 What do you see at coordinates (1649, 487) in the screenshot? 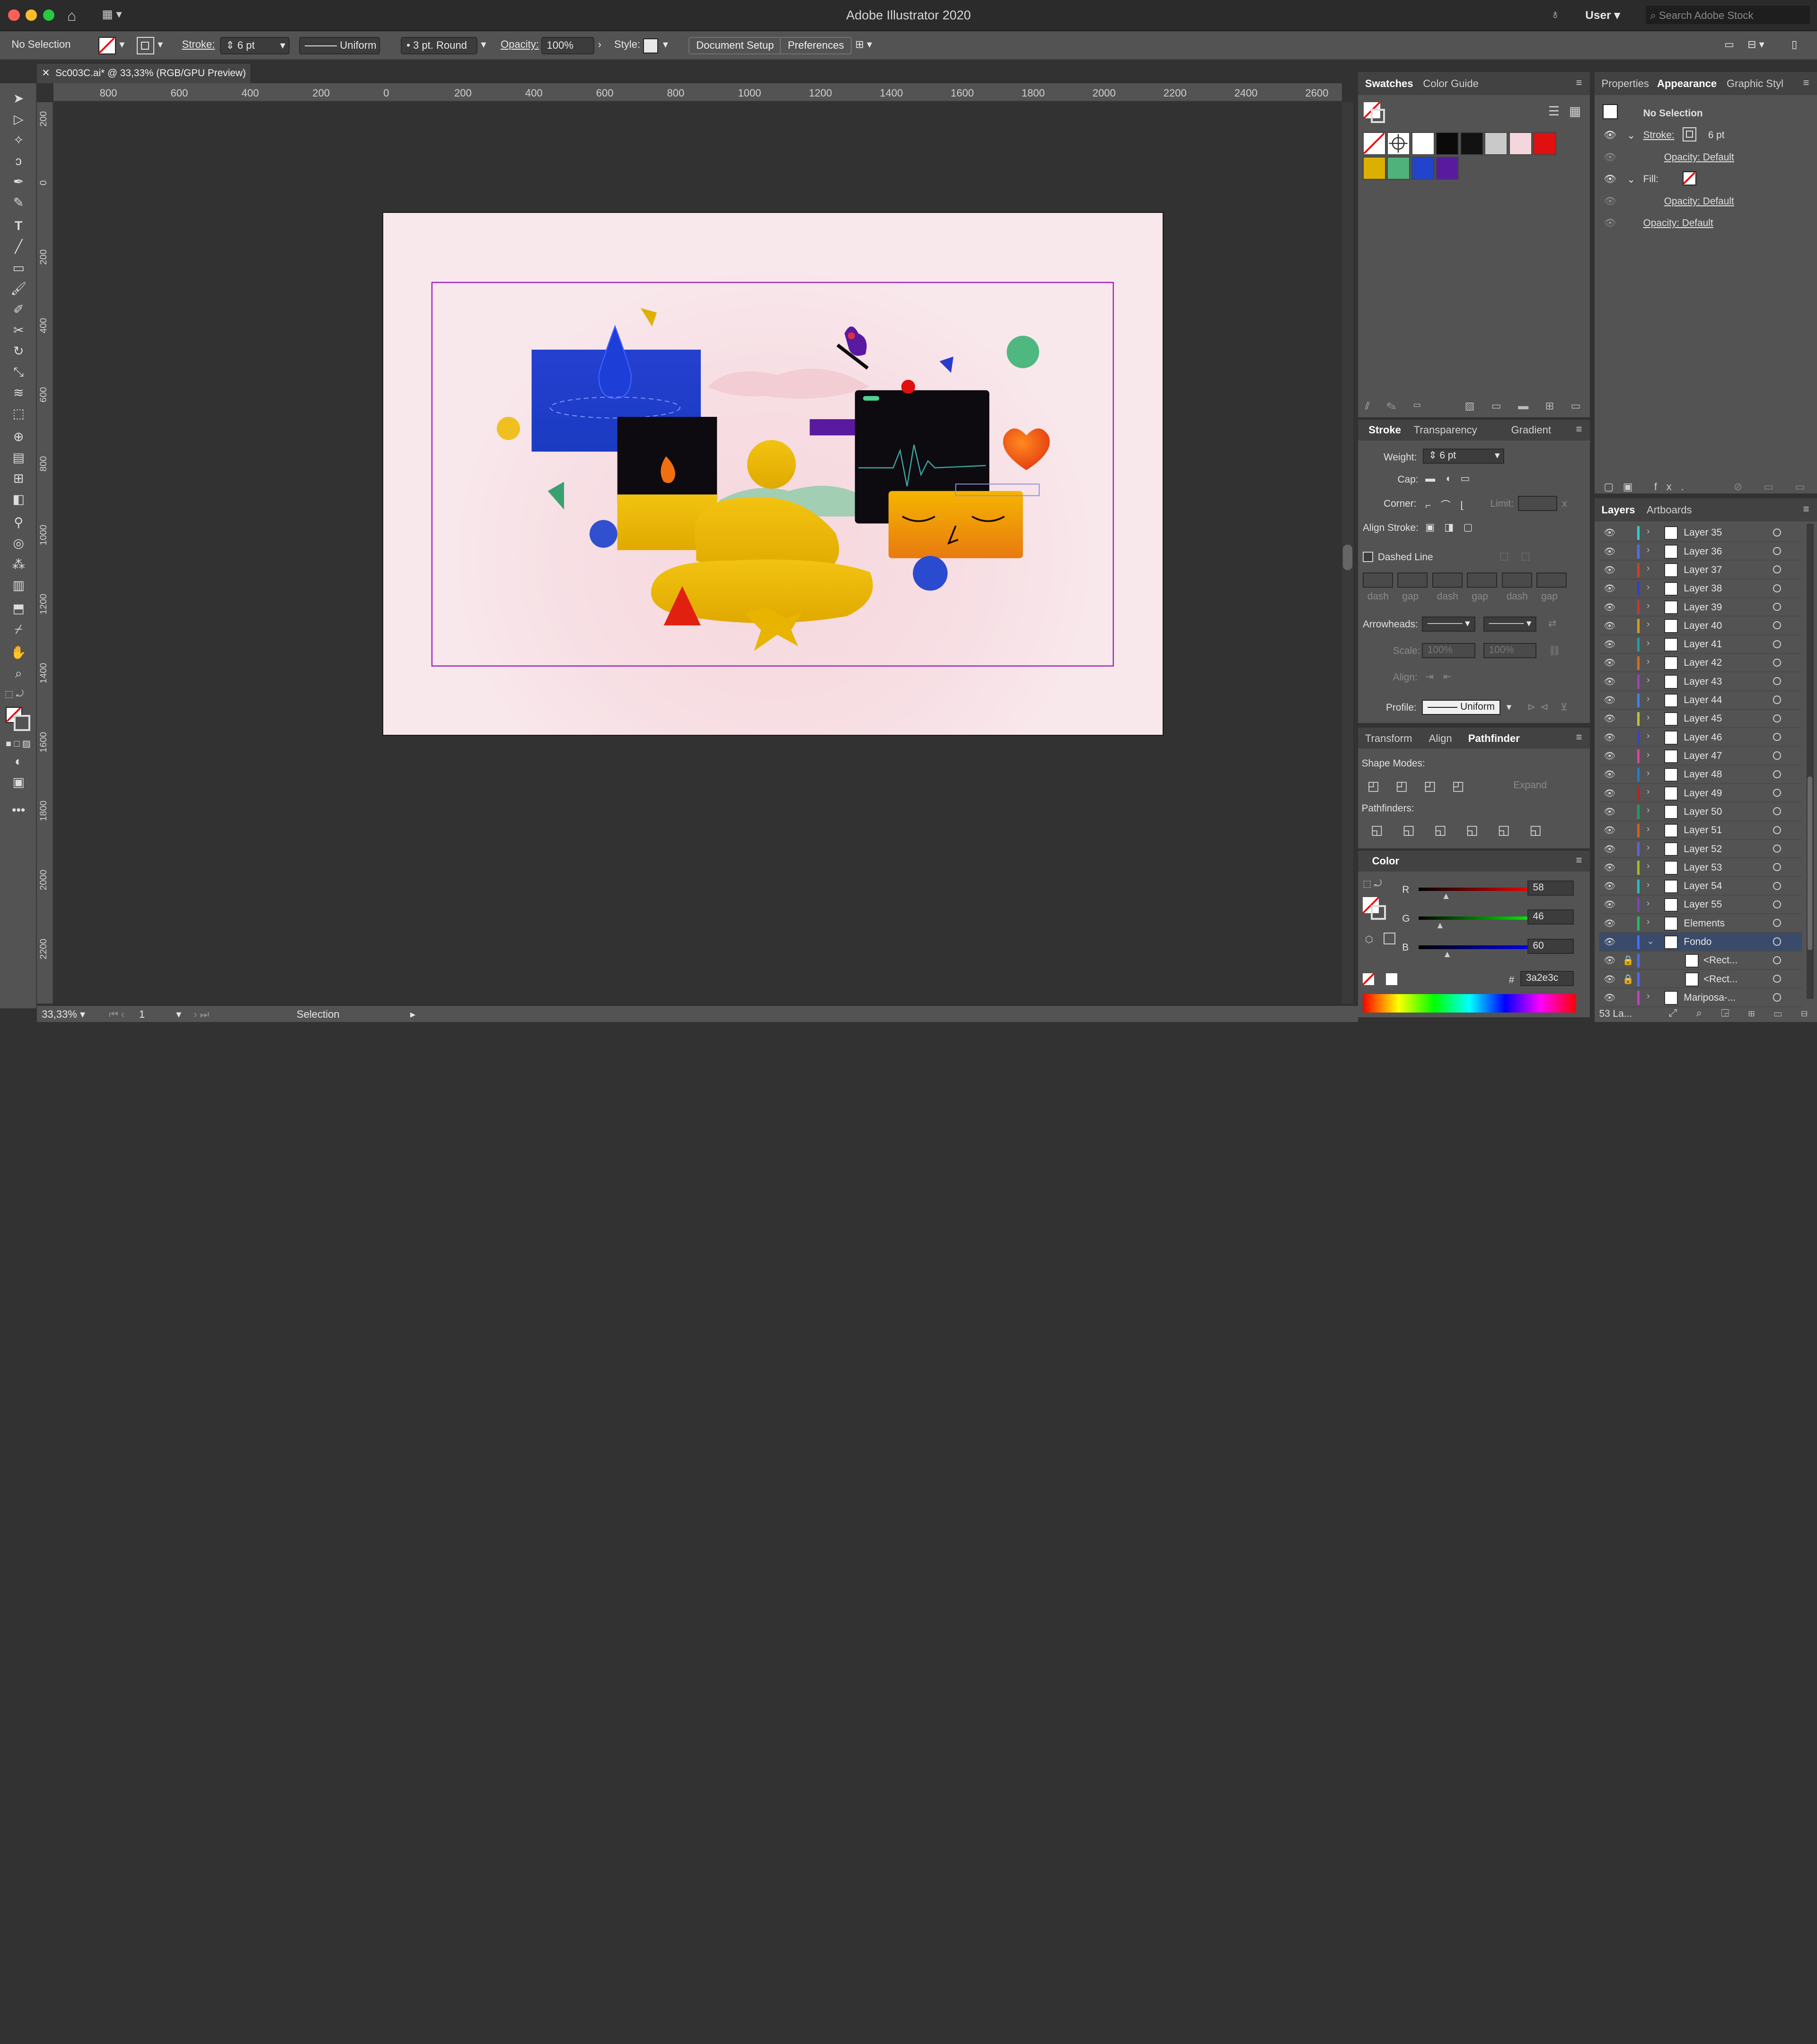
I see `appearance-footer-icons: ▢▣ fx.` at bounding box center [1649, 487].